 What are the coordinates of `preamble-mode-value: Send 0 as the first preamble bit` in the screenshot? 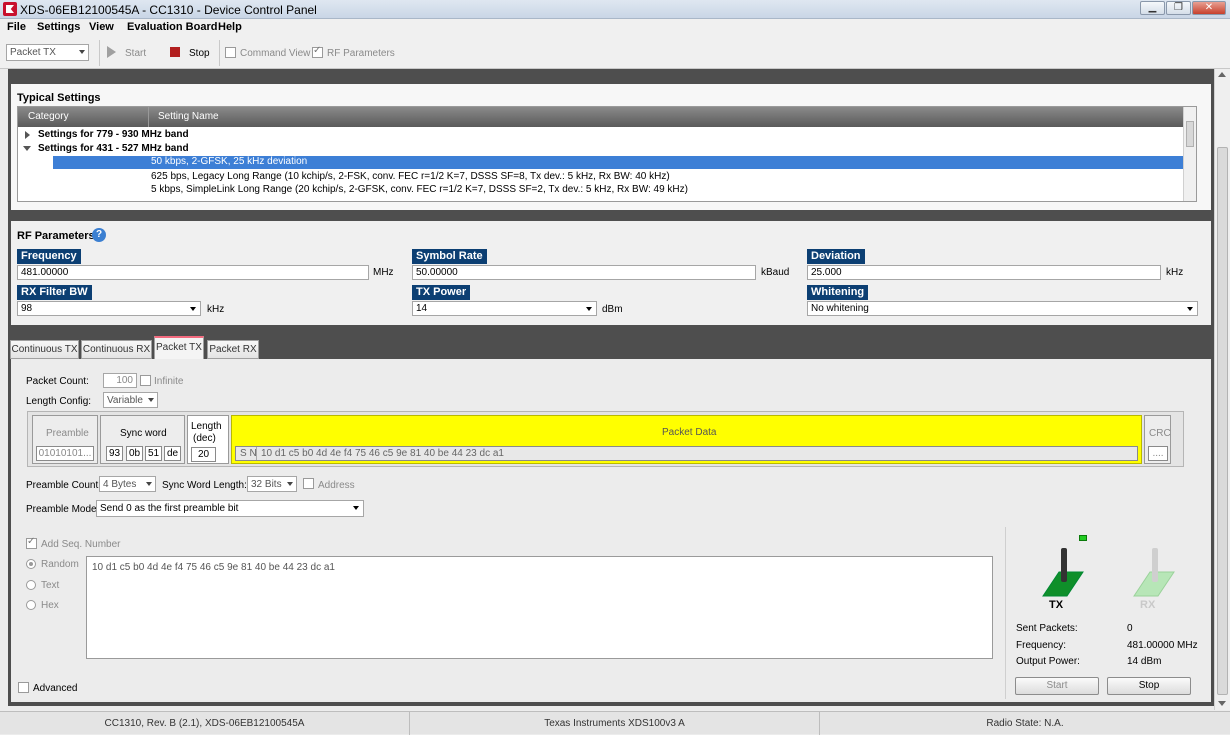 It's located at (169, 508).